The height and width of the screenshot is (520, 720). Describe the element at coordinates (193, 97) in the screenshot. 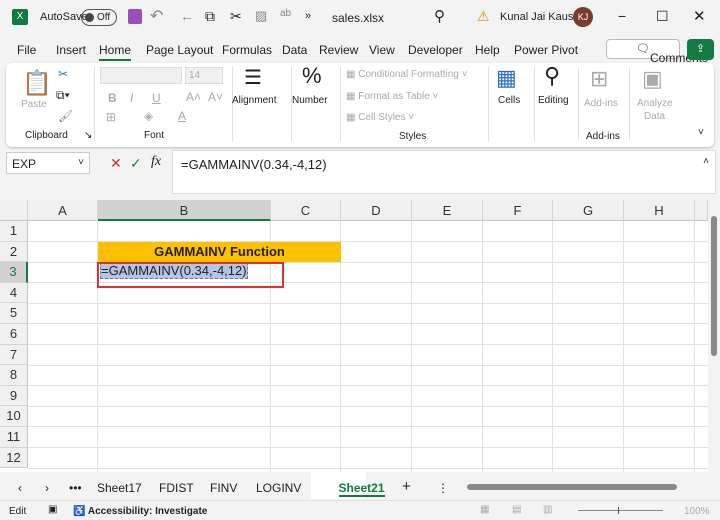

I see `increase-font-button: A˄` at that location.